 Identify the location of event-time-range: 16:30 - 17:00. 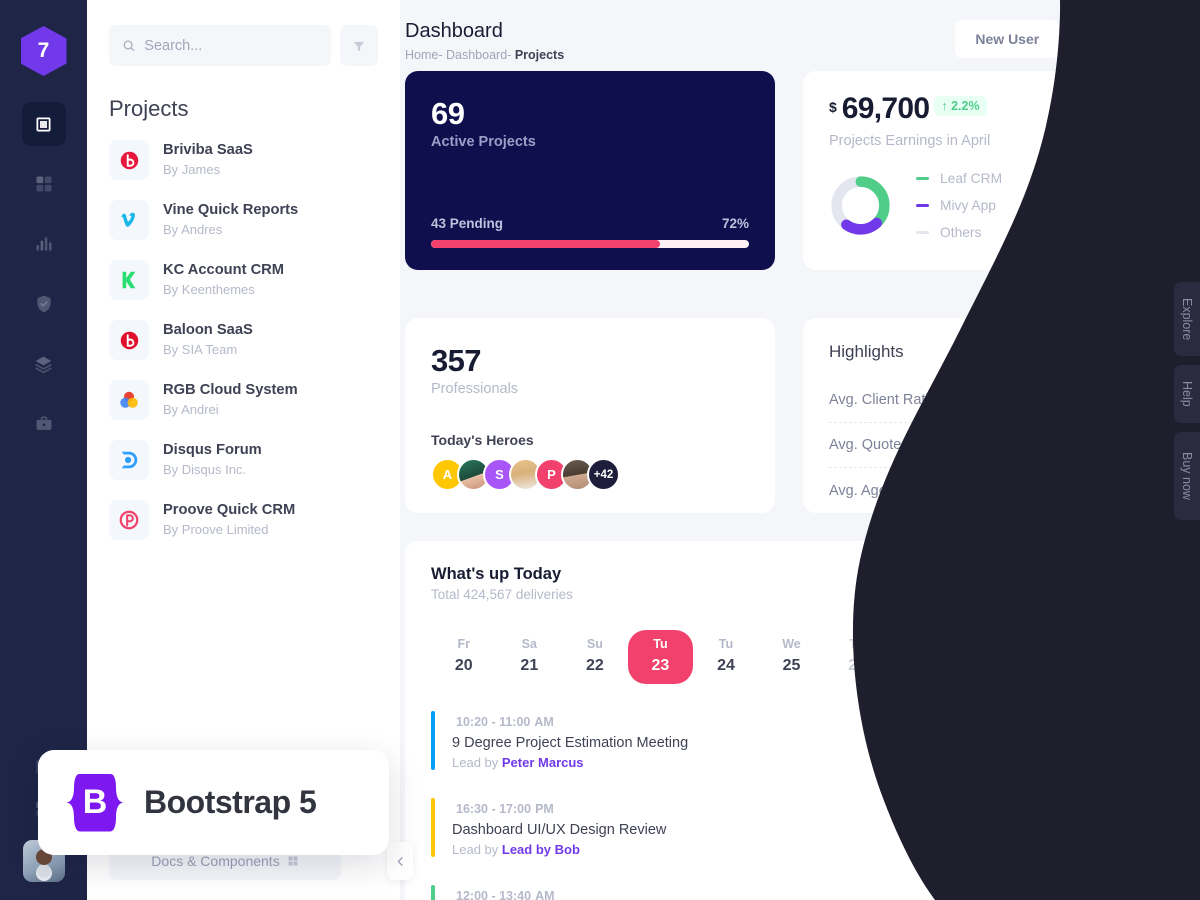
(494, 809).